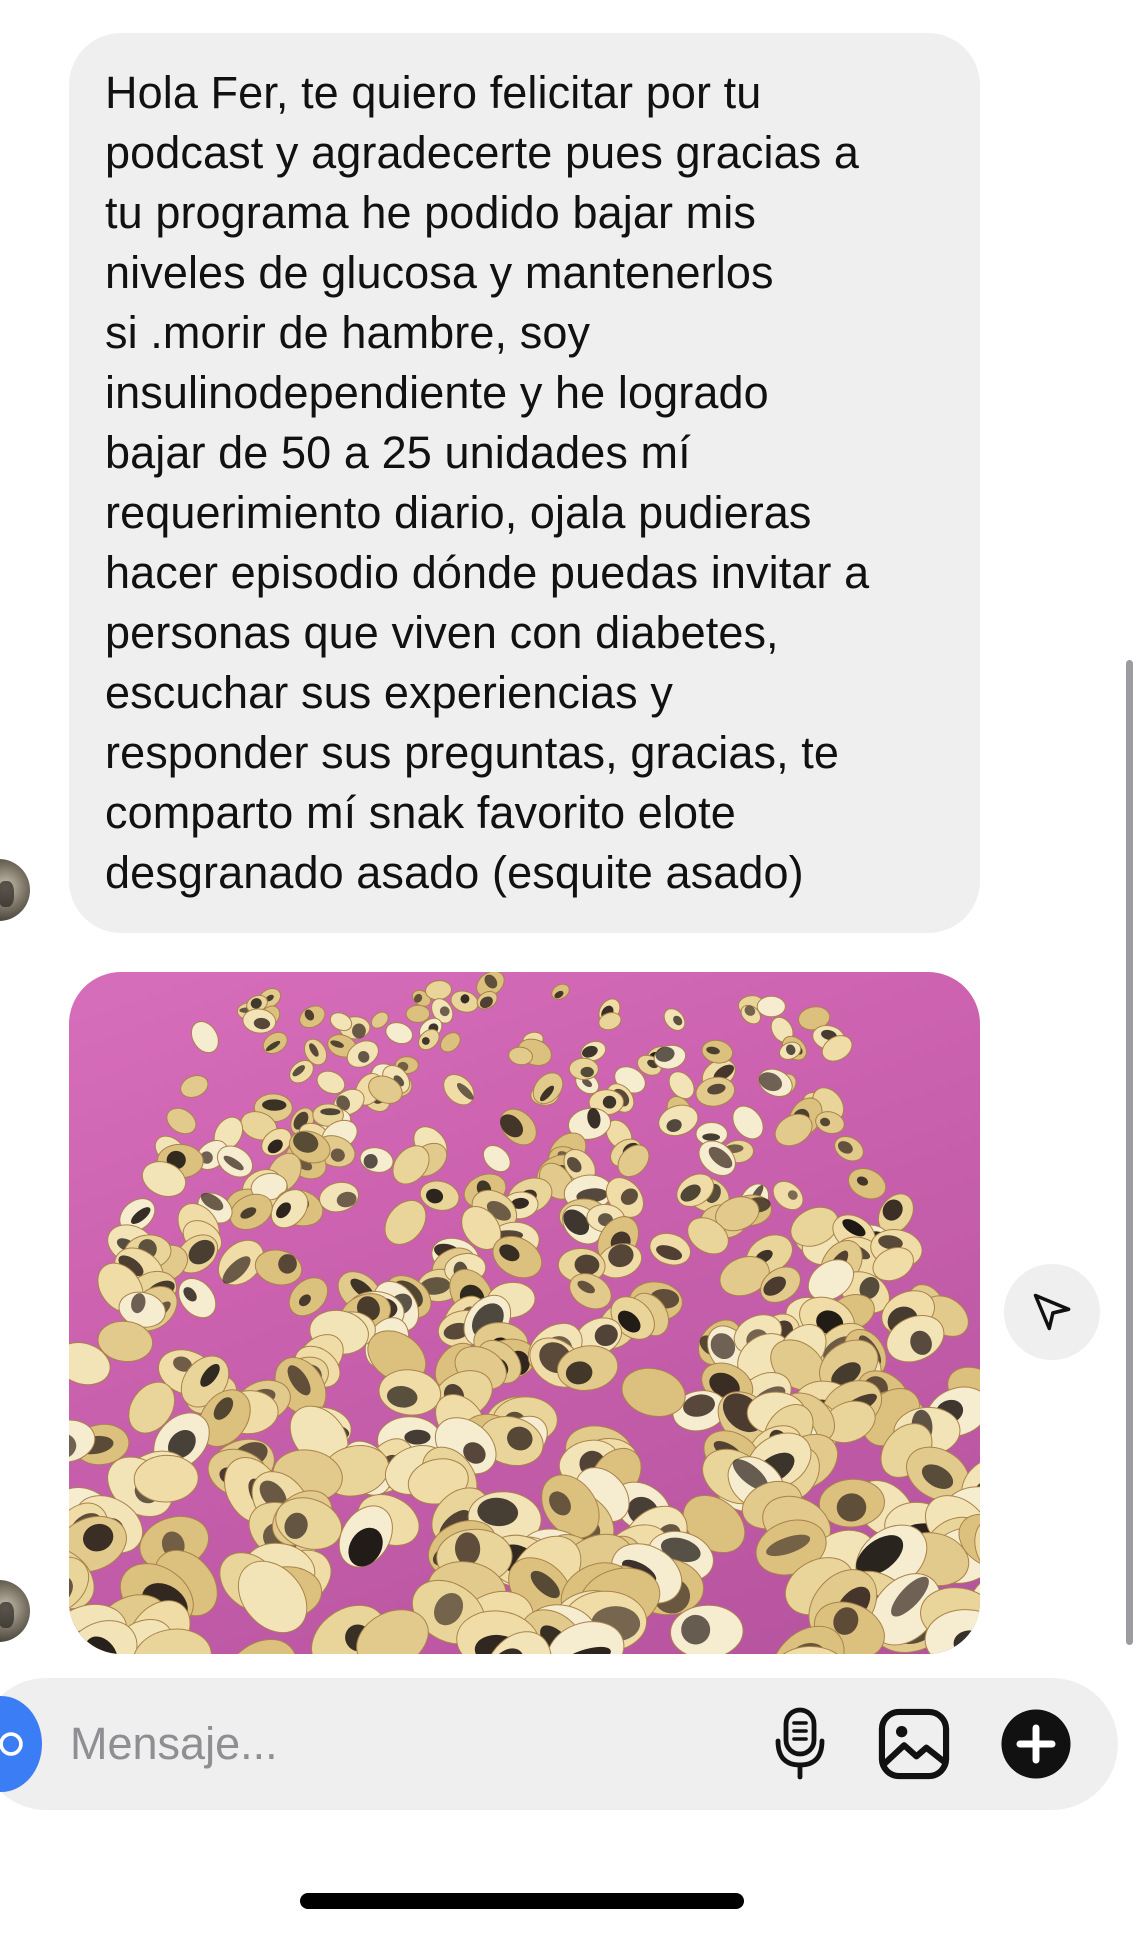  I want to click on gallery-button, so click(914, 1744).